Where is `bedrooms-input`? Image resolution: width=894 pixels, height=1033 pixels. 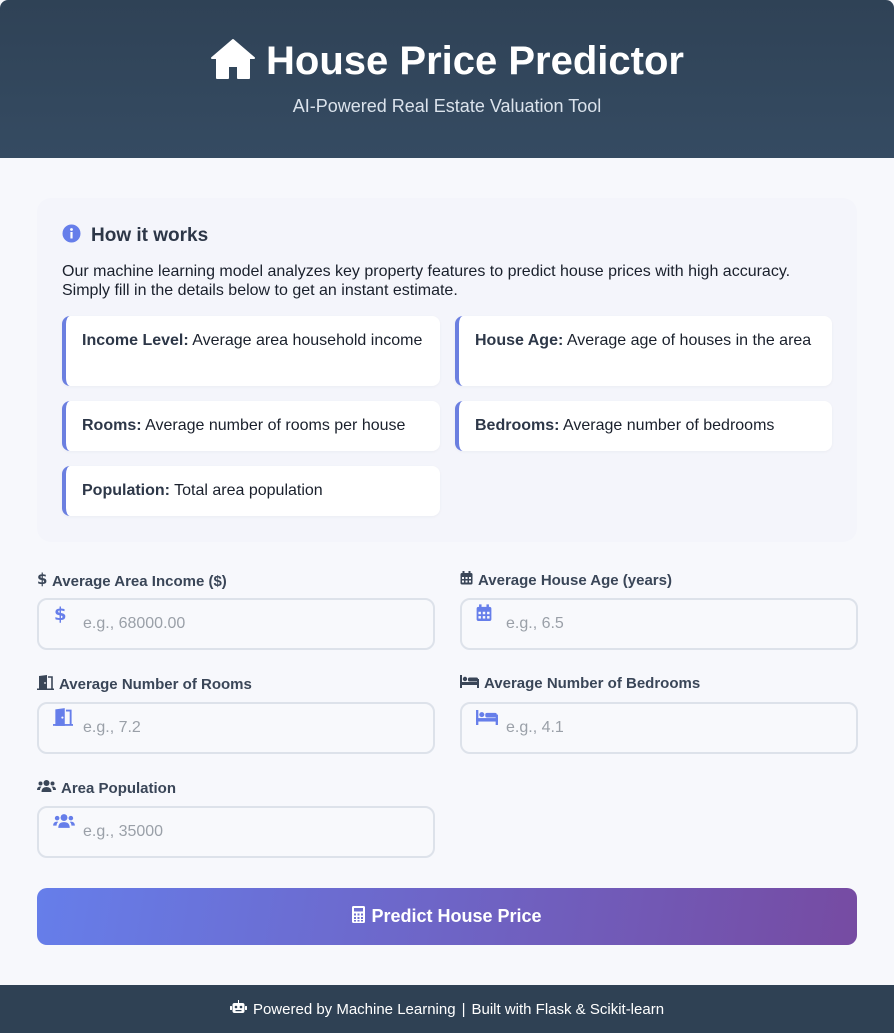 bedrooms-input is located at coordinates (671, 728).